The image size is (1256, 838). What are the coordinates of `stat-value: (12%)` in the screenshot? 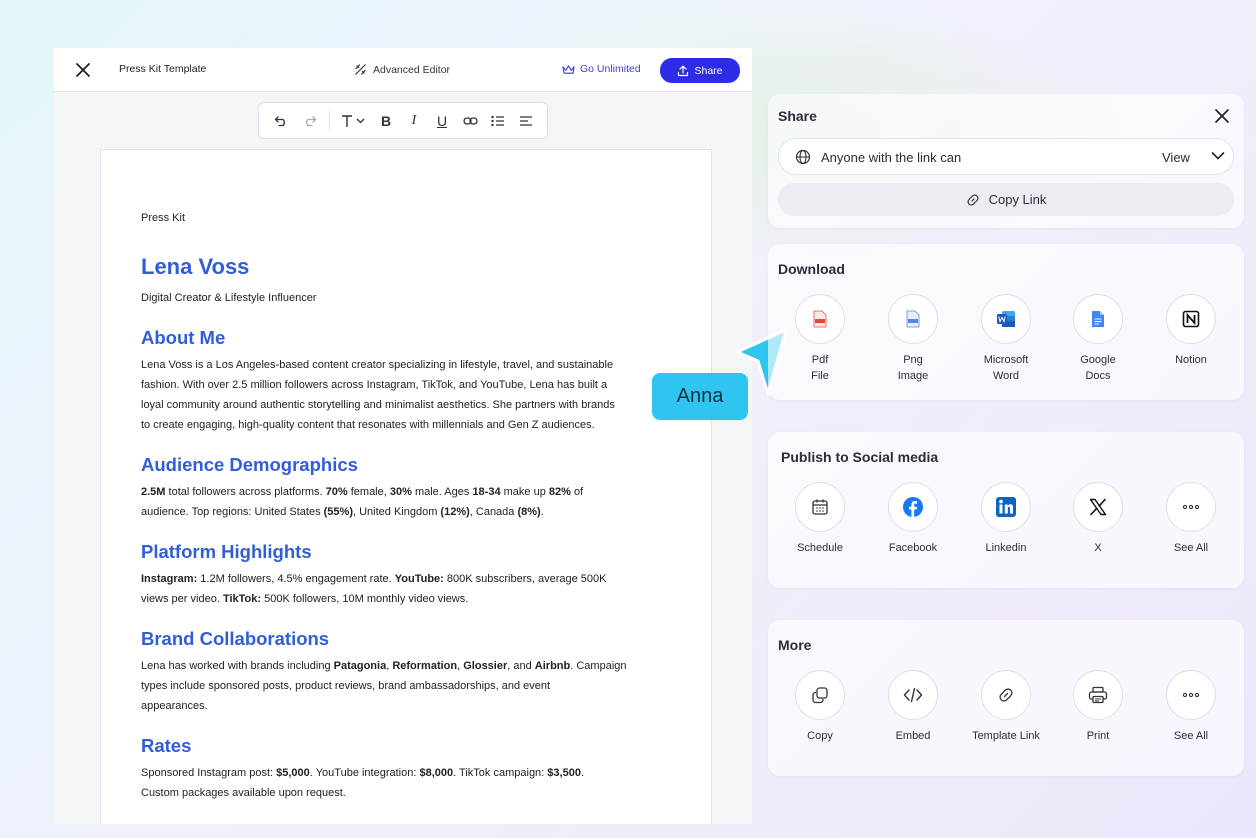 It's located at (455, 512).